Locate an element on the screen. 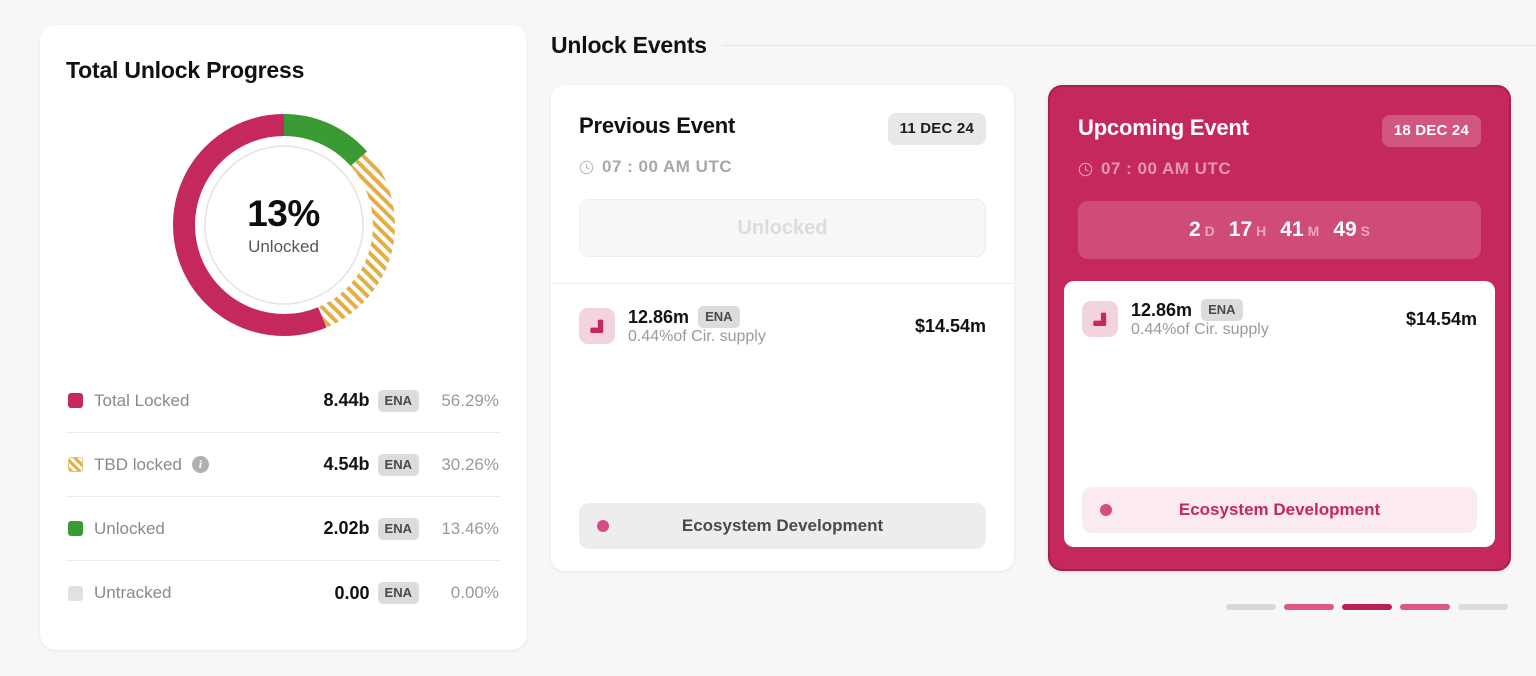  countdown-hours: 17 is located at coordinates (1240, 229).